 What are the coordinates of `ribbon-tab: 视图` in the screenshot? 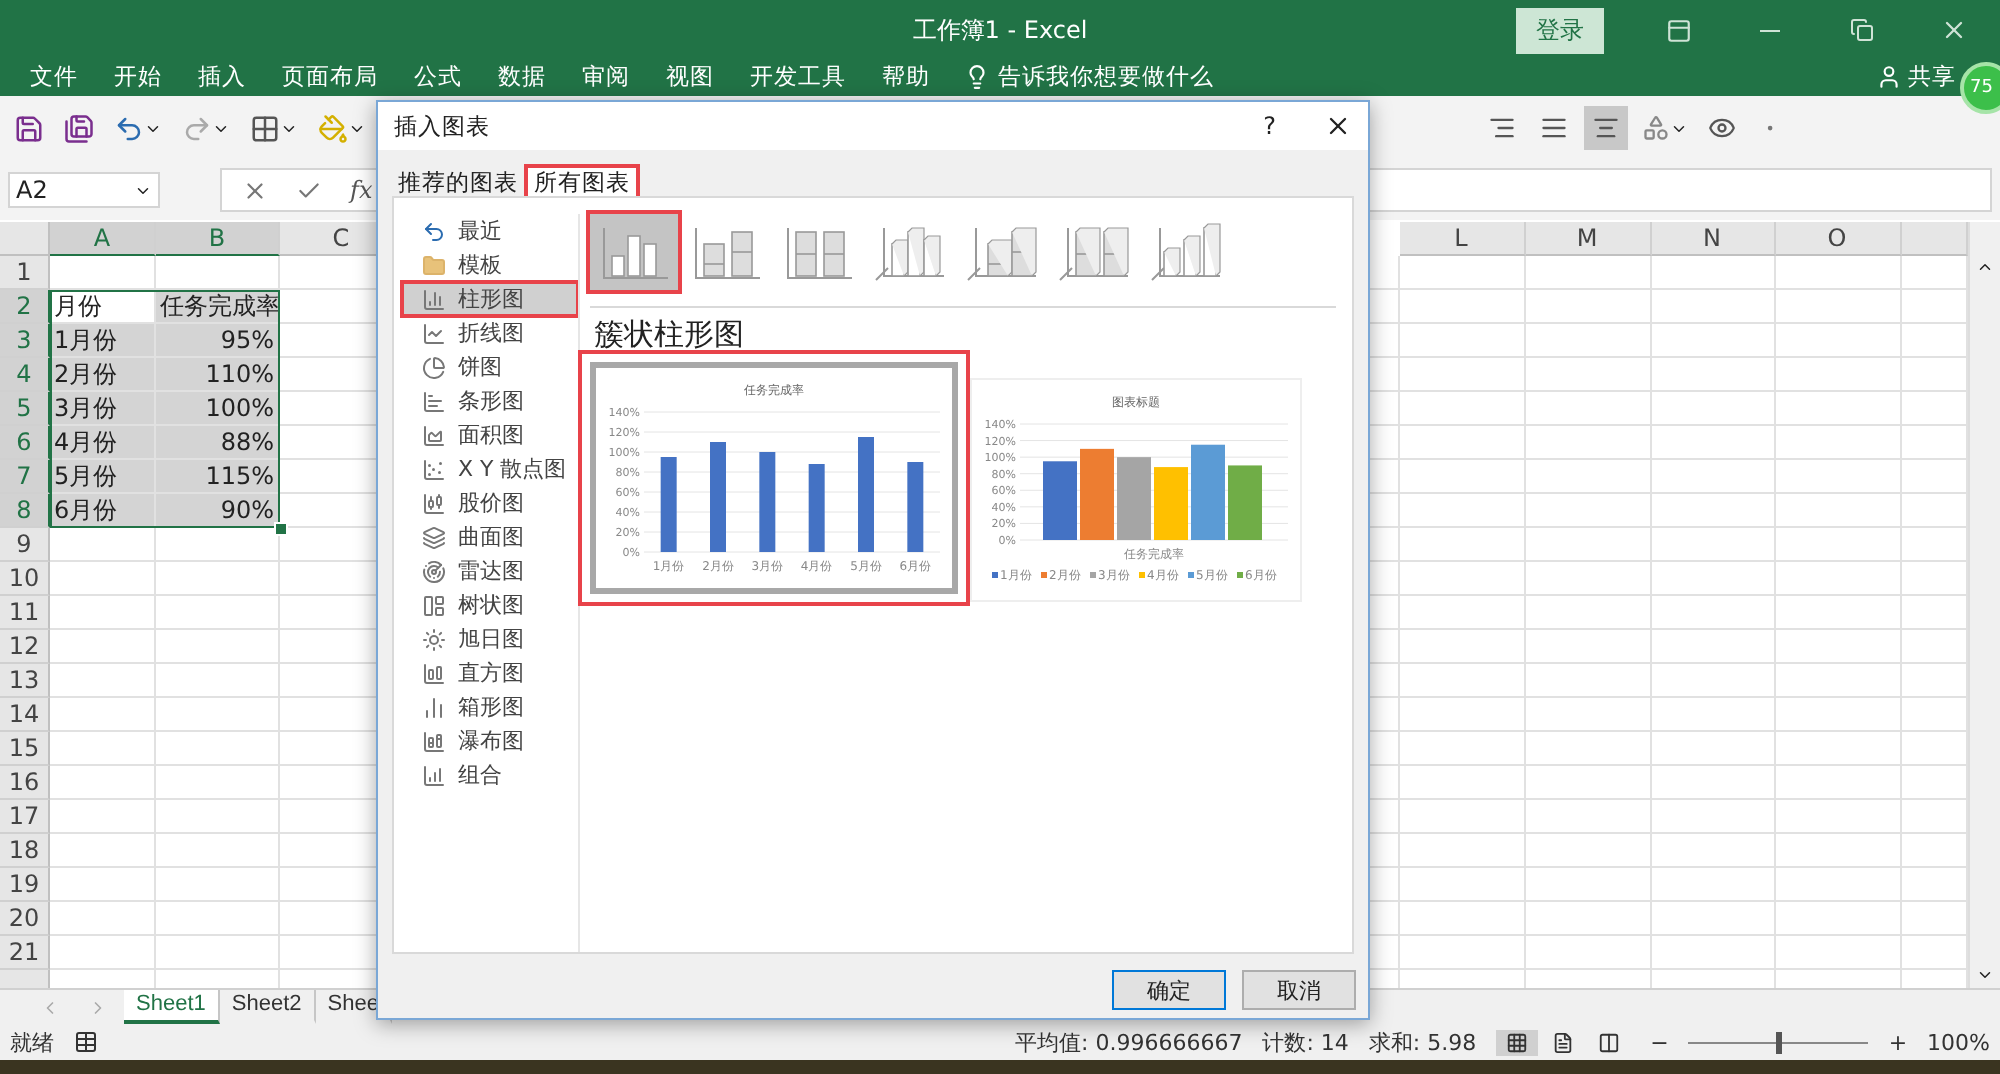 It's located at (690, 76).